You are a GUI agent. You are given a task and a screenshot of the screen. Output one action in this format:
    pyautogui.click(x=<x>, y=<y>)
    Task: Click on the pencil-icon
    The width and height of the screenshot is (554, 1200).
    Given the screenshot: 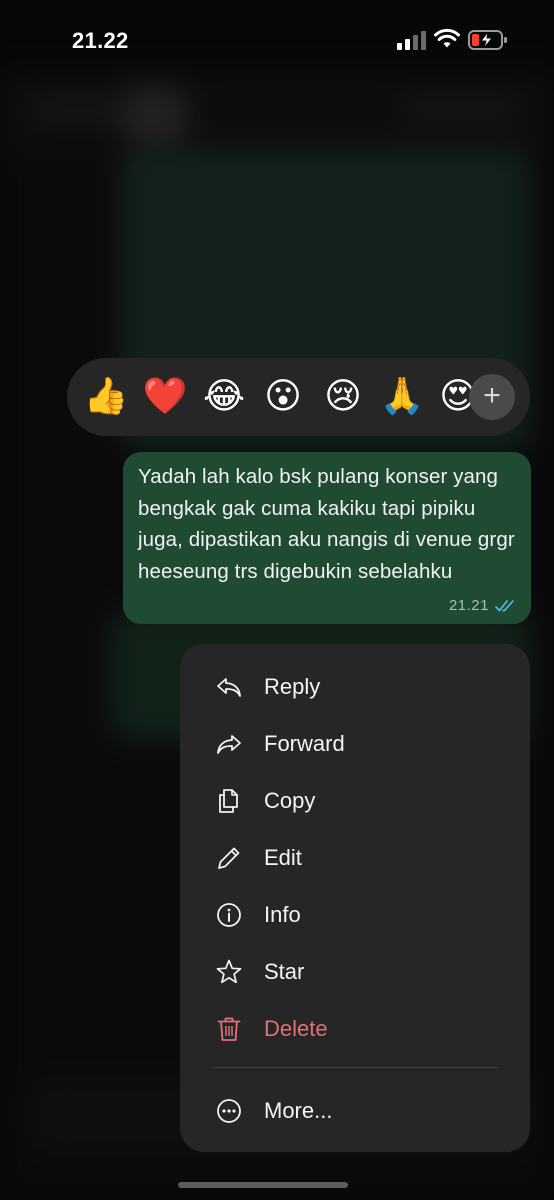 What is the action you would take?
    pyautogui.click(x=229, y=858)
    